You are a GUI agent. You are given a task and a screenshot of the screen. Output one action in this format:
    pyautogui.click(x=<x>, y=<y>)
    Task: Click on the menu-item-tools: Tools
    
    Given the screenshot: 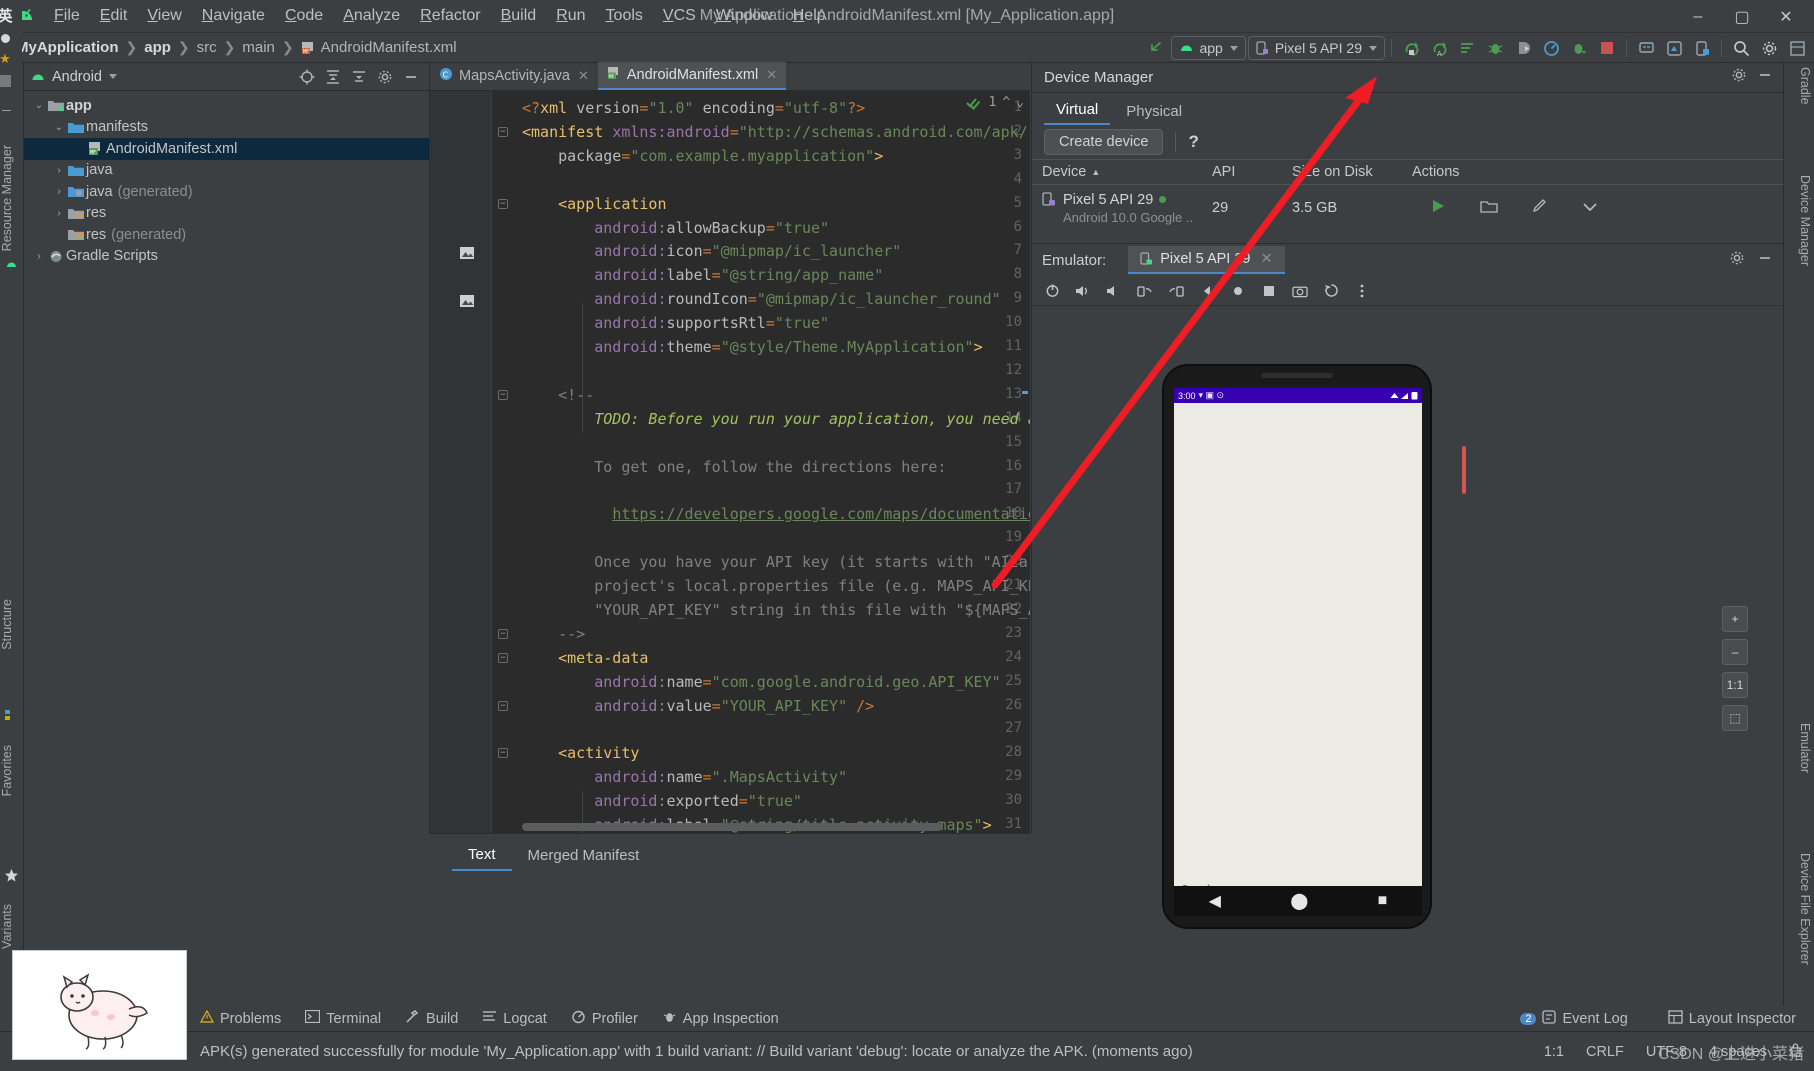 What is the action you would take?
    pyautogui.click(x=624, y=16)
    